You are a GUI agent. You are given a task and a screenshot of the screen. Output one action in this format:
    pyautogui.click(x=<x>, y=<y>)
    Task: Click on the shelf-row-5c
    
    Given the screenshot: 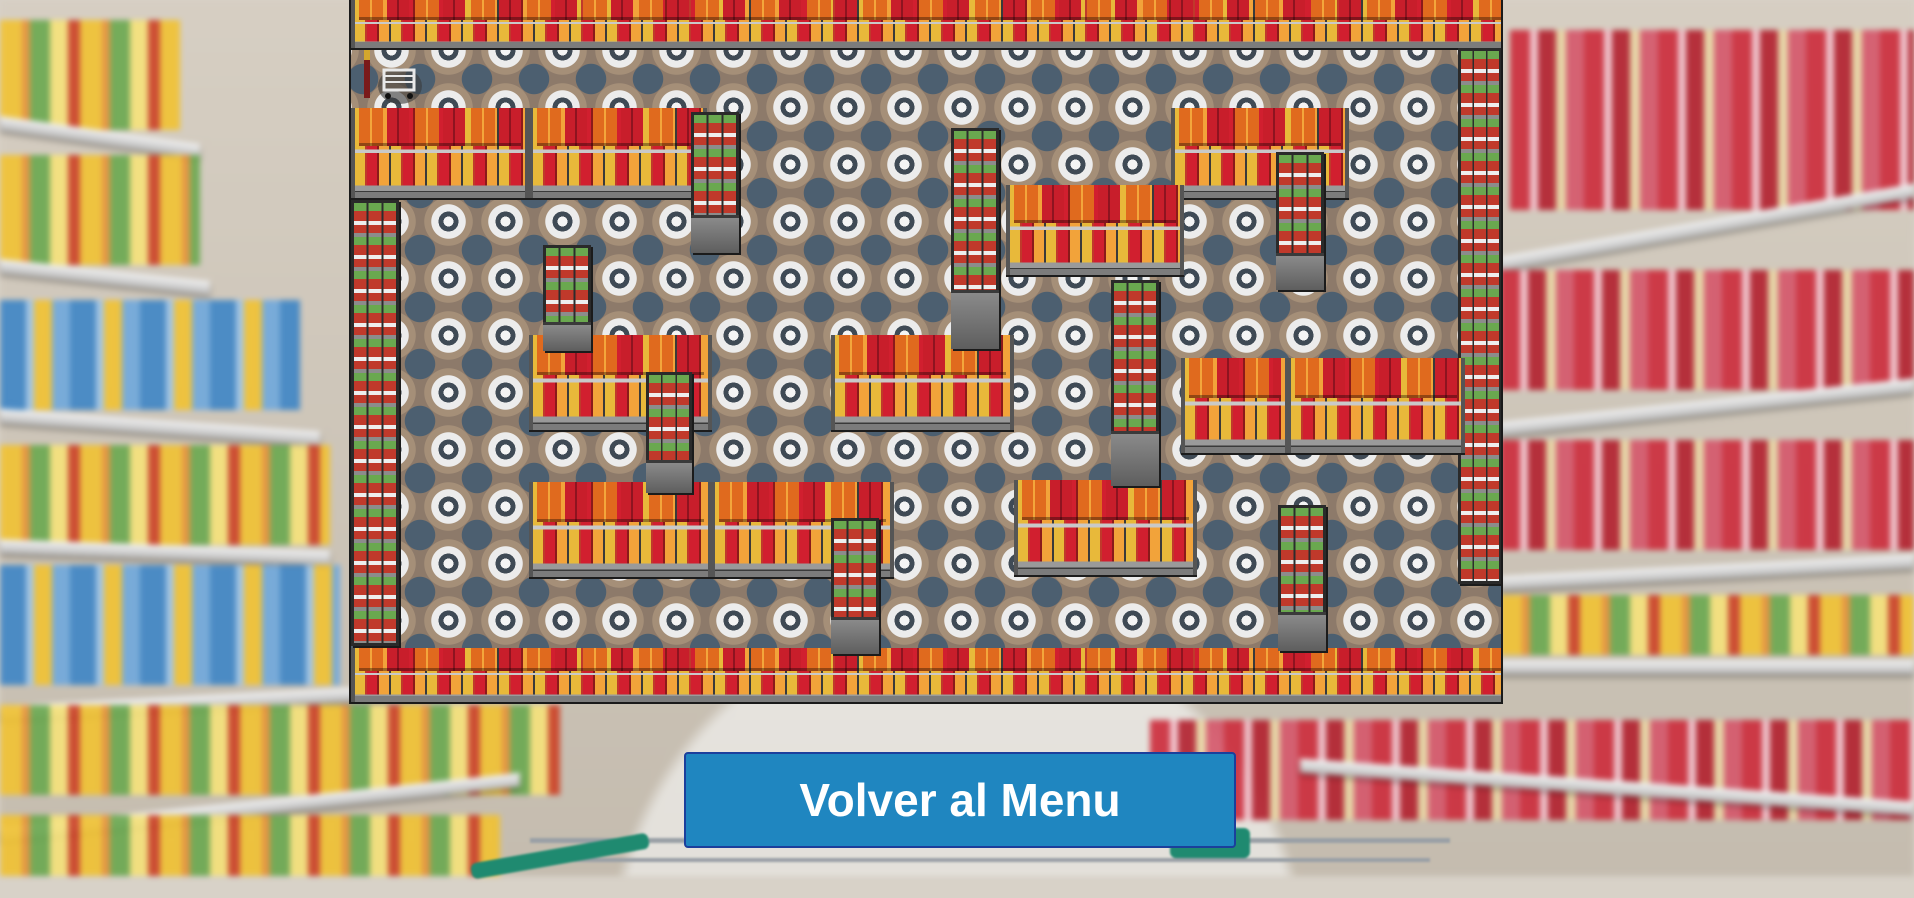 What is the action you would take?
    pyautogui.click(x=1105, y=527)
    